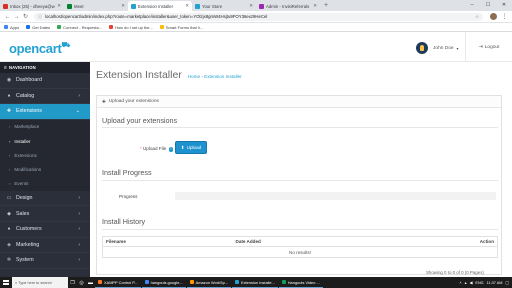 Image resolution: width=512 pixels, height=288 pixels. What do you see at coordinates (191, 147) in the screenshot?
I see `upload-button: ⬆ Upload` at bounding box center [191, 147].